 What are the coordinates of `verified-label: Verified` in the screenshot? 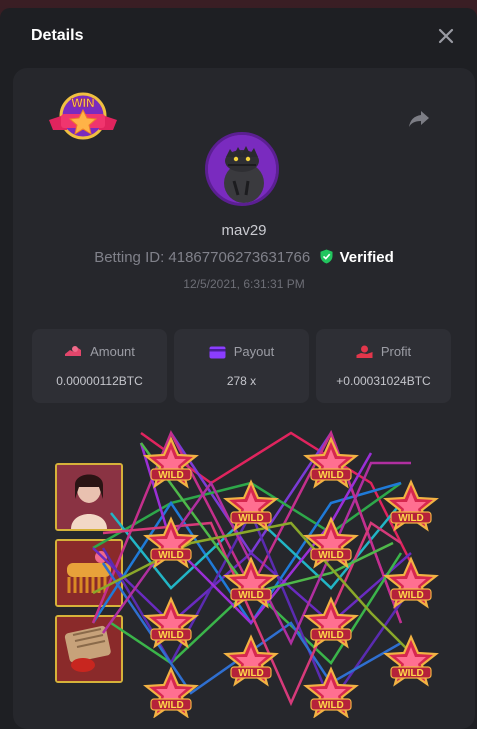 It's located at (366, 257).